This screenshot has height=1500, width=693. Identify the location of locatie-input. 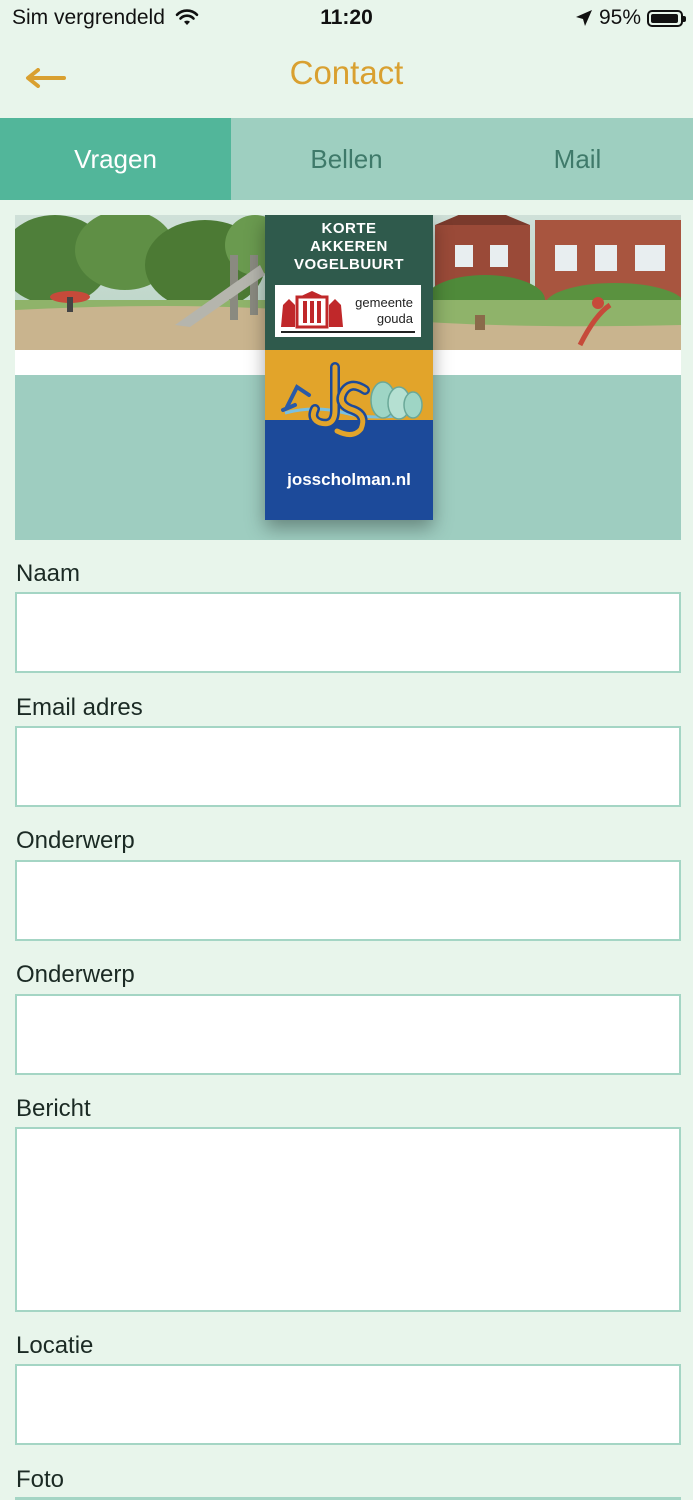
(348, 1404).